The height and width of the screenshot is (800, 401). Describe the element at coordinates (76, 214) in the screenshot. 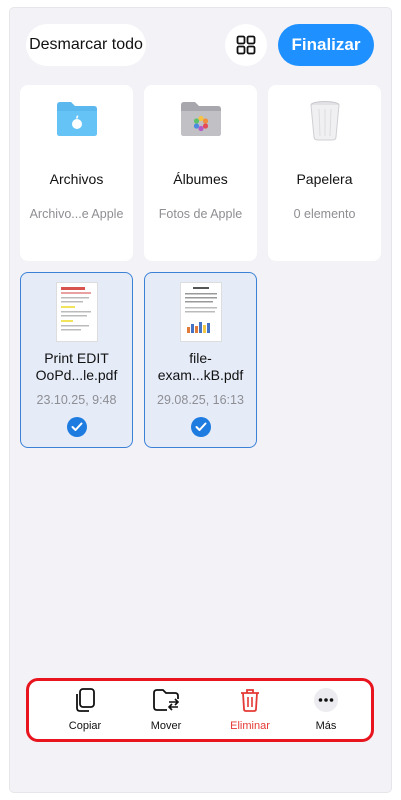

I see `location-subtitle: Archivo...e Apple` at that location.